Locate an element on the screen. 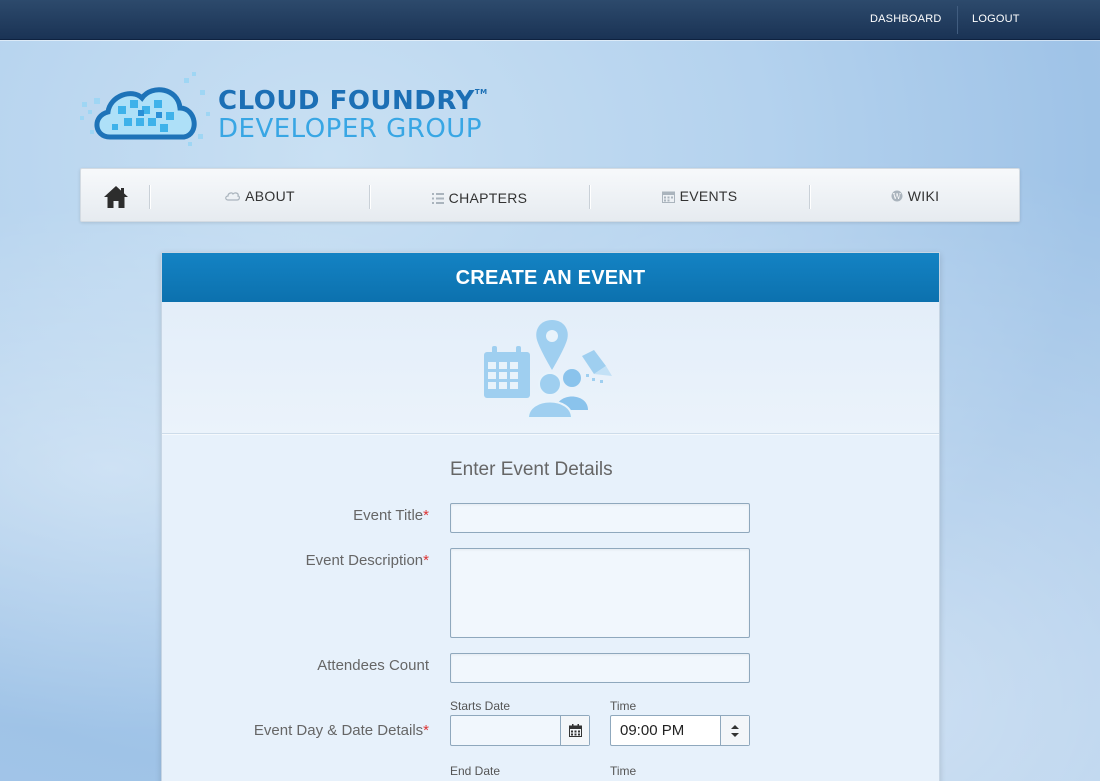 Image resolution: width=1100 pixels, height=781 pixels. nav-item-label: WIKI is located at coordinates (923, 196).